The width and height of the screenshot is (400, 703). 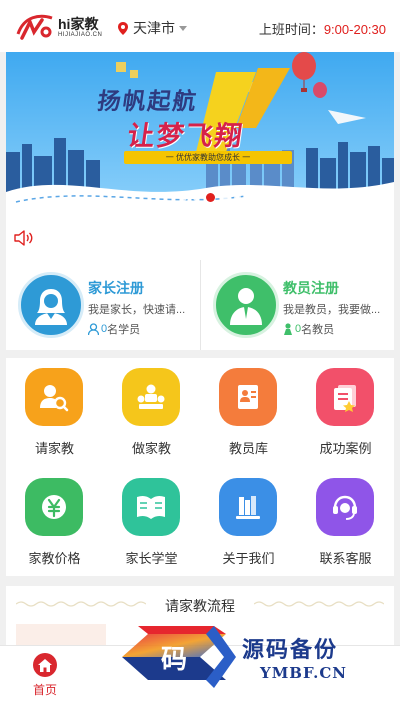 I want to click on location-pin-icon, so click(x=123, y=28).